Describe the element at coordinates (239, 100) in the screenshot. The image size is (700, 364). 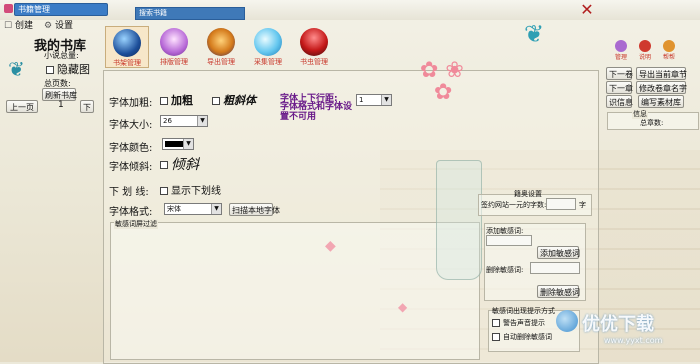
I see `italic-option-label: 粗斜体` at that location.